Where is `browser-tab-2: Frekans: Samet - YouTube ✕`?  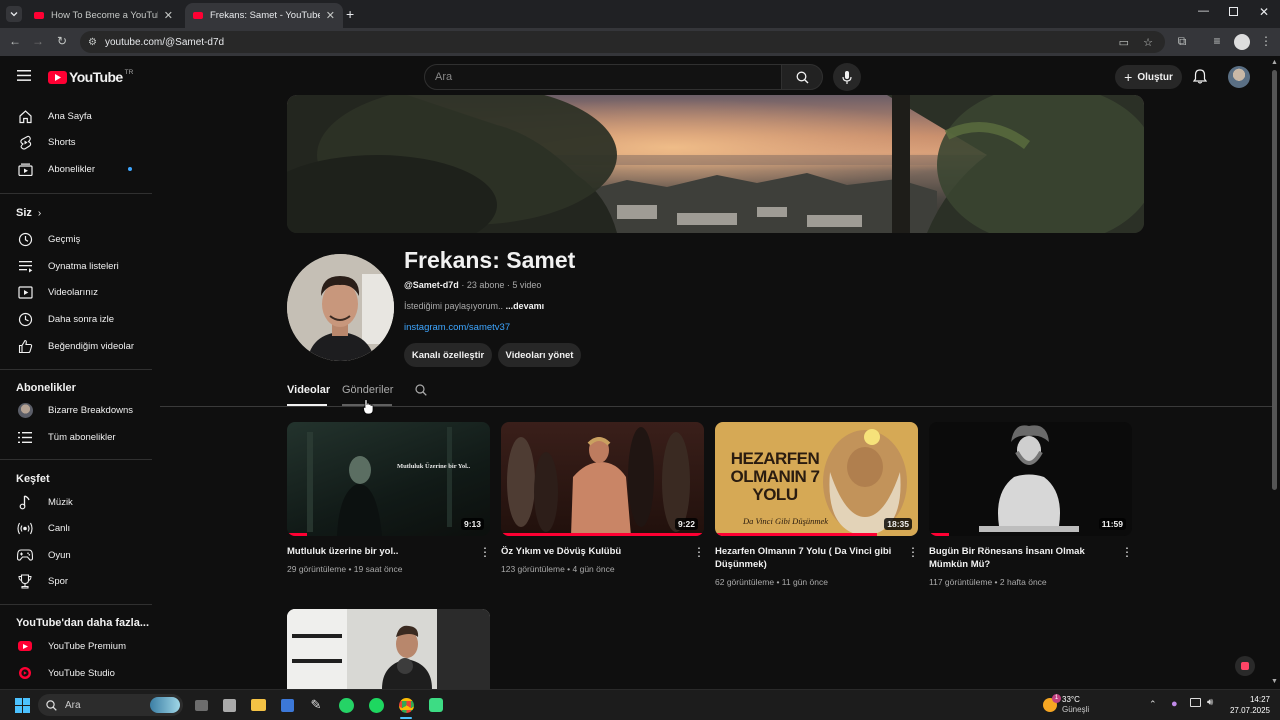 browser-tab-2: Frekans: Samet - YouTube ✕ is located at coordinates (264, 15).